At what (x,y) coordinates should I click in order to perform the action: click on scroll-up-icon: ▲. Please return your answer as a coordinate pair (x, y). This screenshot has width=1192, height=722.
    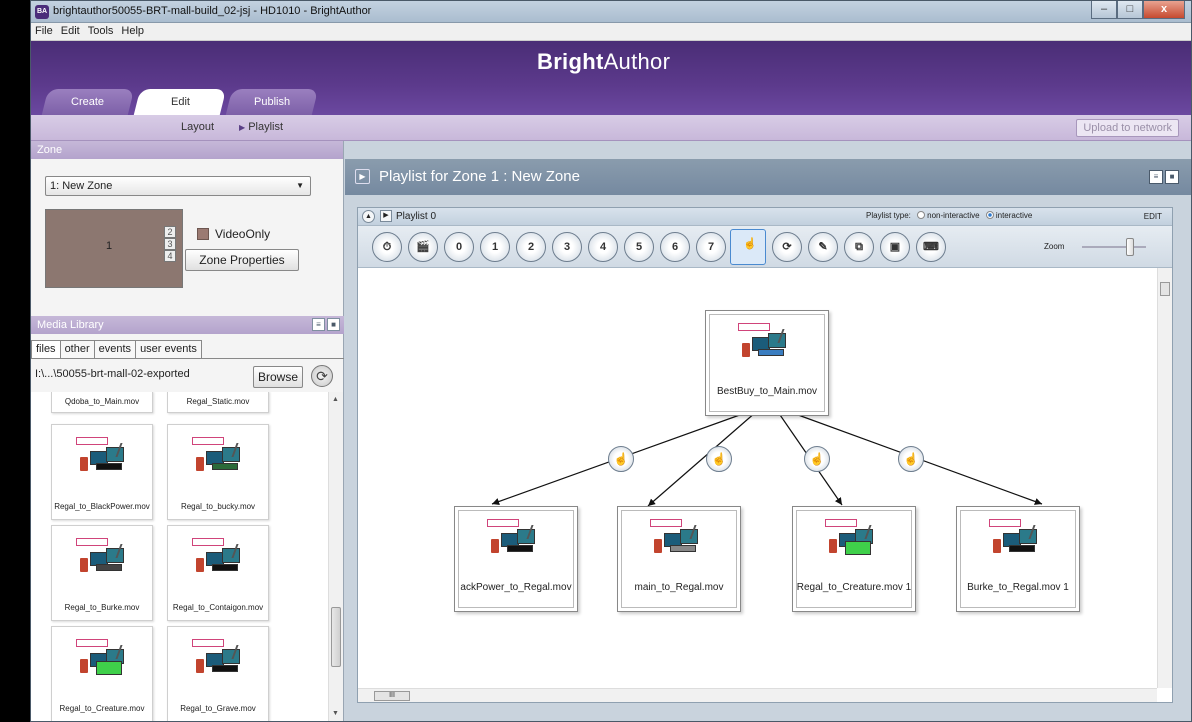
    Looking at the image, I should click on (335, 399).